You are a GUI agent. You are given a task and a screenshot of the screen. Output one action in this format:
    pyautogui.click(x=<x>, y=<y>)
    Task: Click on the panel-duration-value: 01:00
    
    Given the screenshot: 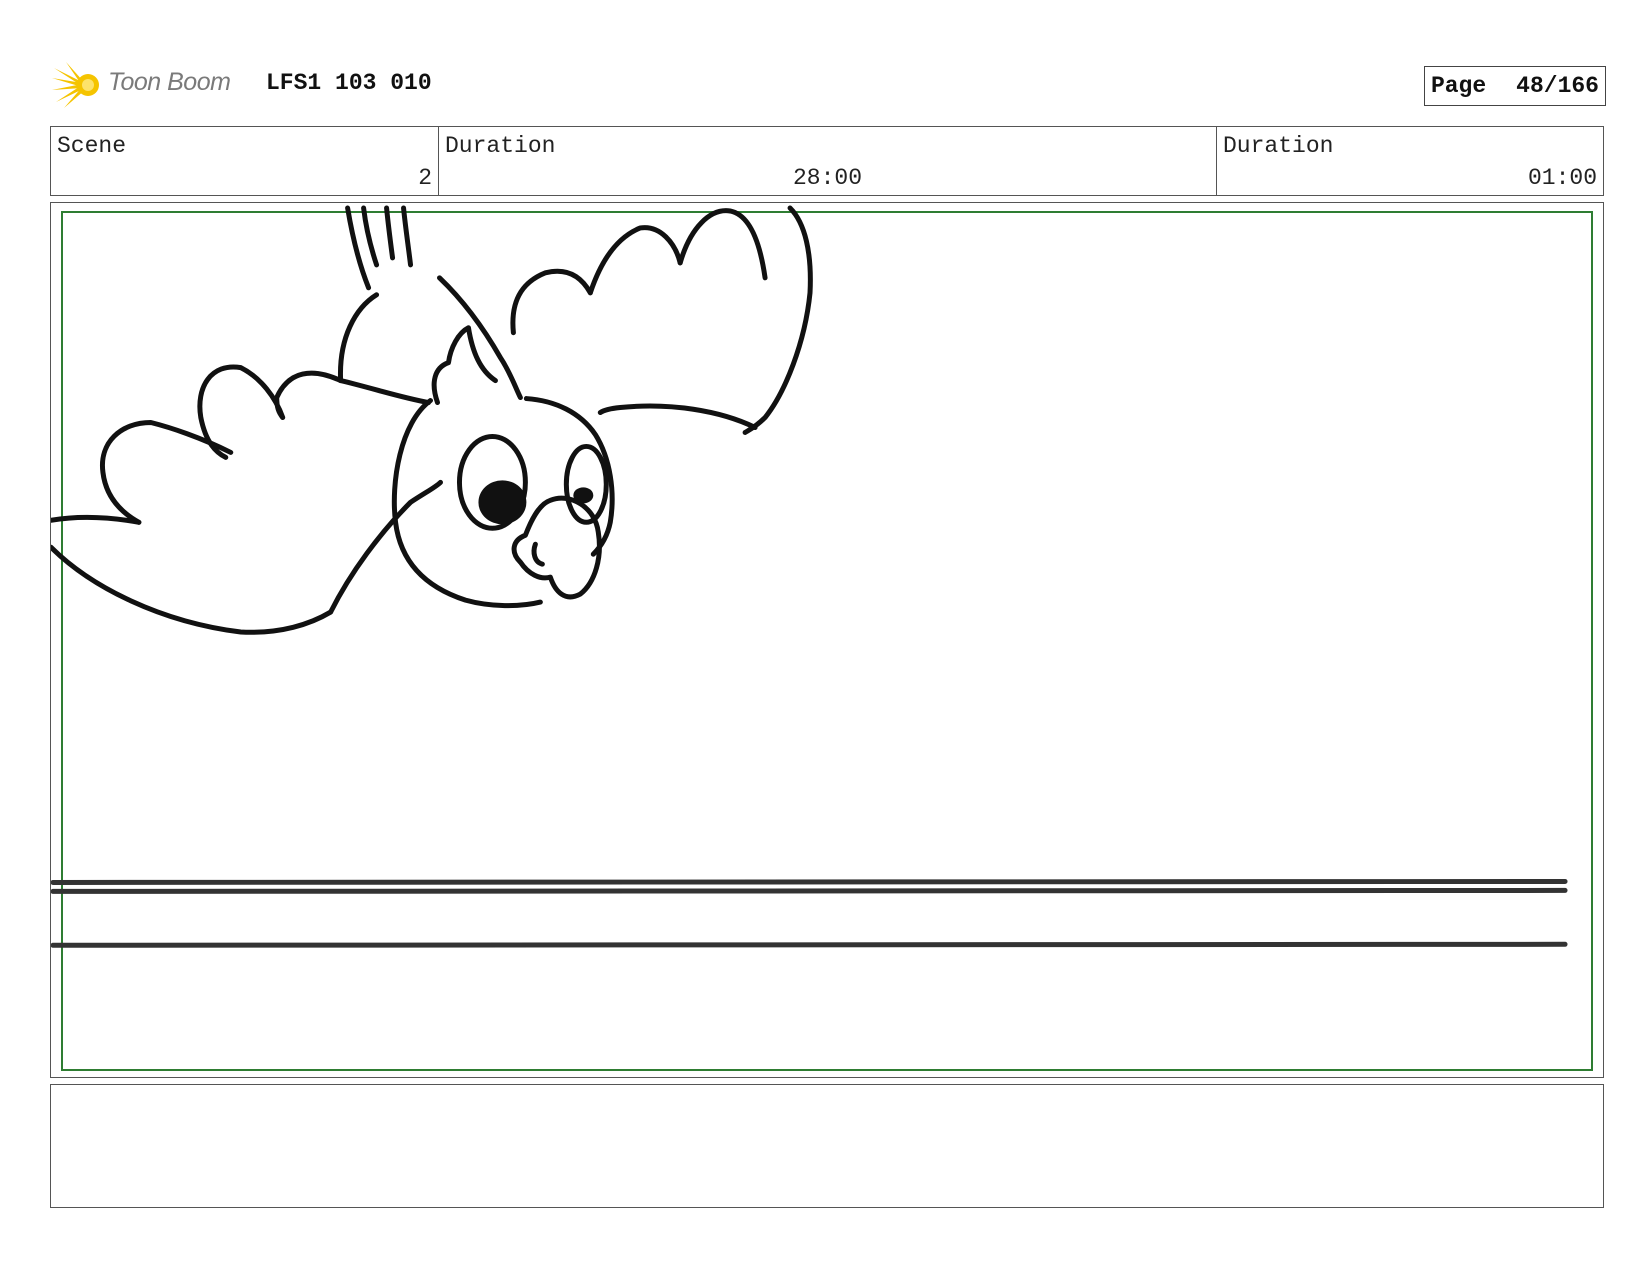 What is the action you would take?
    pyautogui.click(x=1562, y=178)
    